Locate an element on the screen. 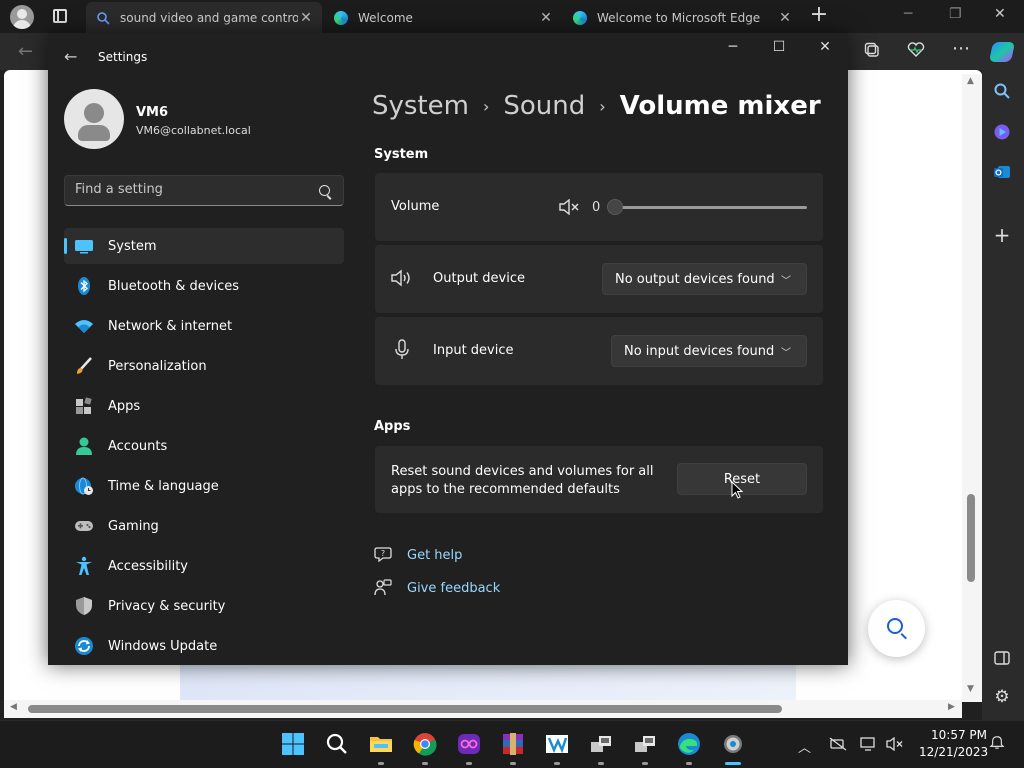 The width and height of the screenshot is (1024, 768). tab-title: sound video and game controlle is located at coordinates (209, 17).